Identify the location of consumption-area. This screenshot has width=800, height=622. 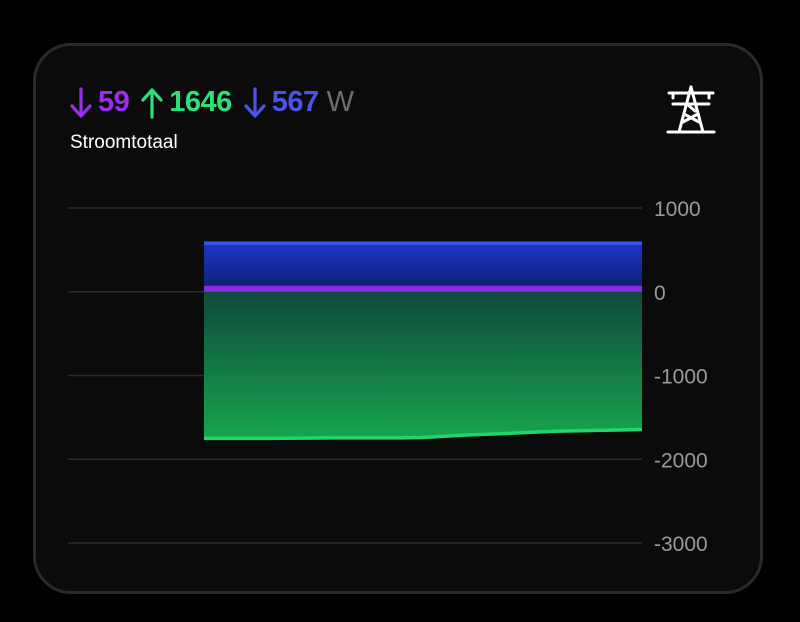
(423, 267).